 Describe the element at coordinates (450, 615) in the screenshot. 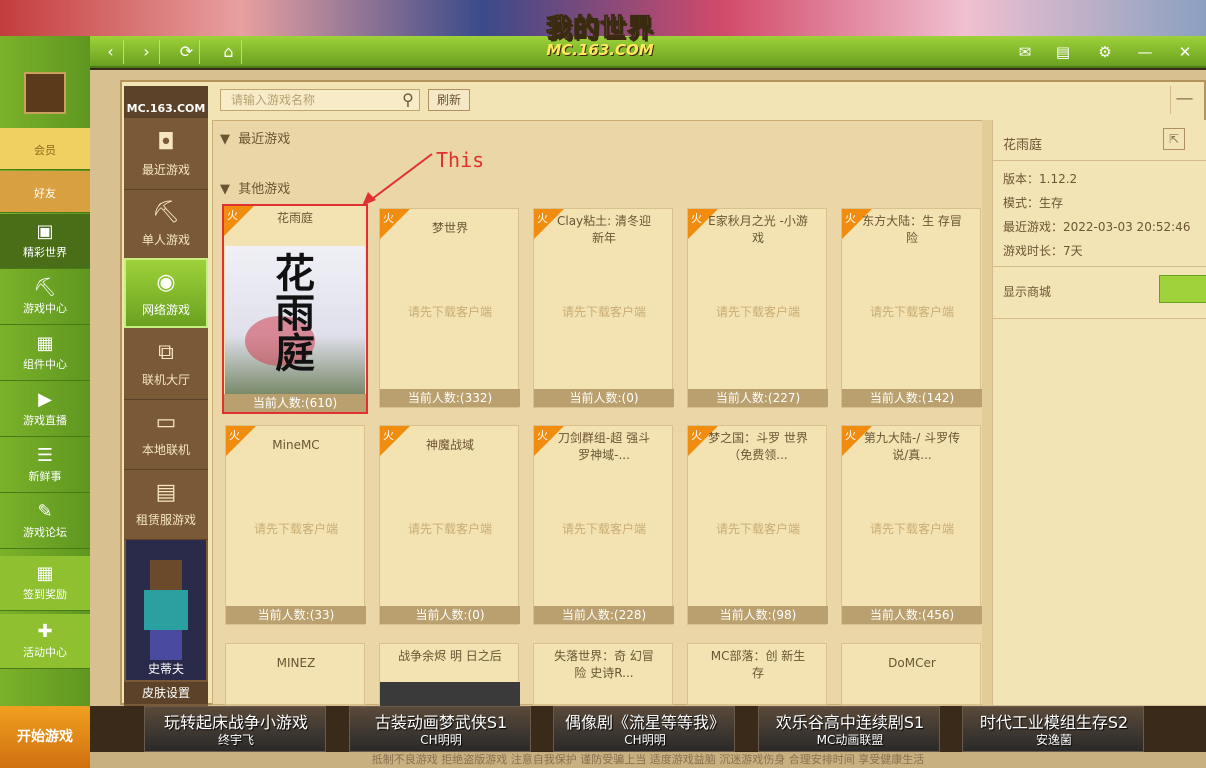

I see `player-count: 当前人数:(0)` at that location.